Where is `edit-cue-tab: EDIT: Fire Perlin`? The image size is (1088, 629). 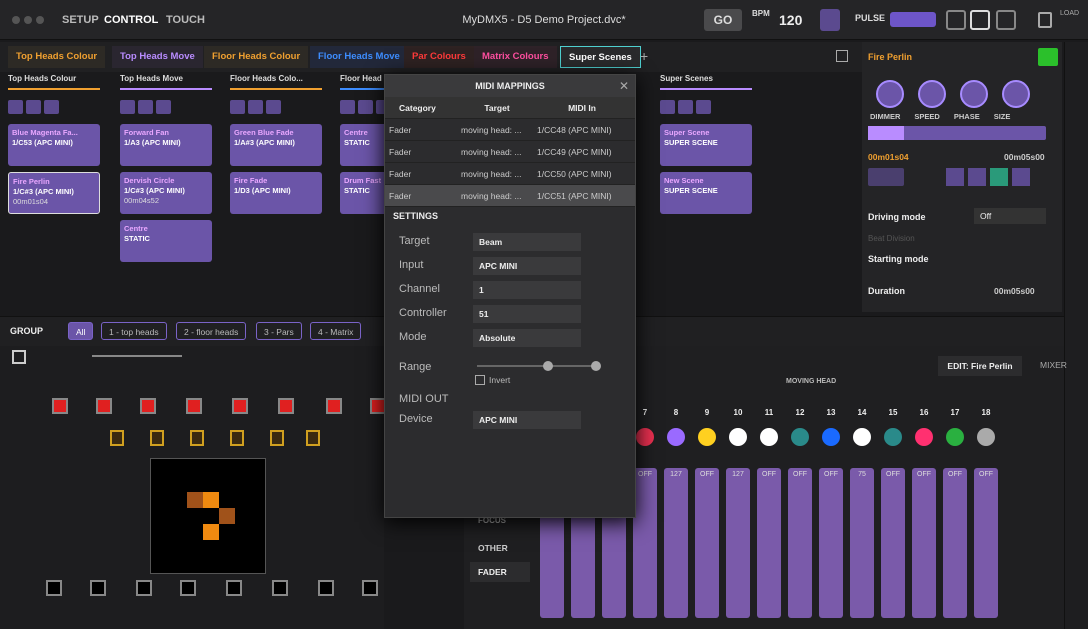 edit-cue-tab: EDIT: Fire Perlin is located at coordinates (980, 366).